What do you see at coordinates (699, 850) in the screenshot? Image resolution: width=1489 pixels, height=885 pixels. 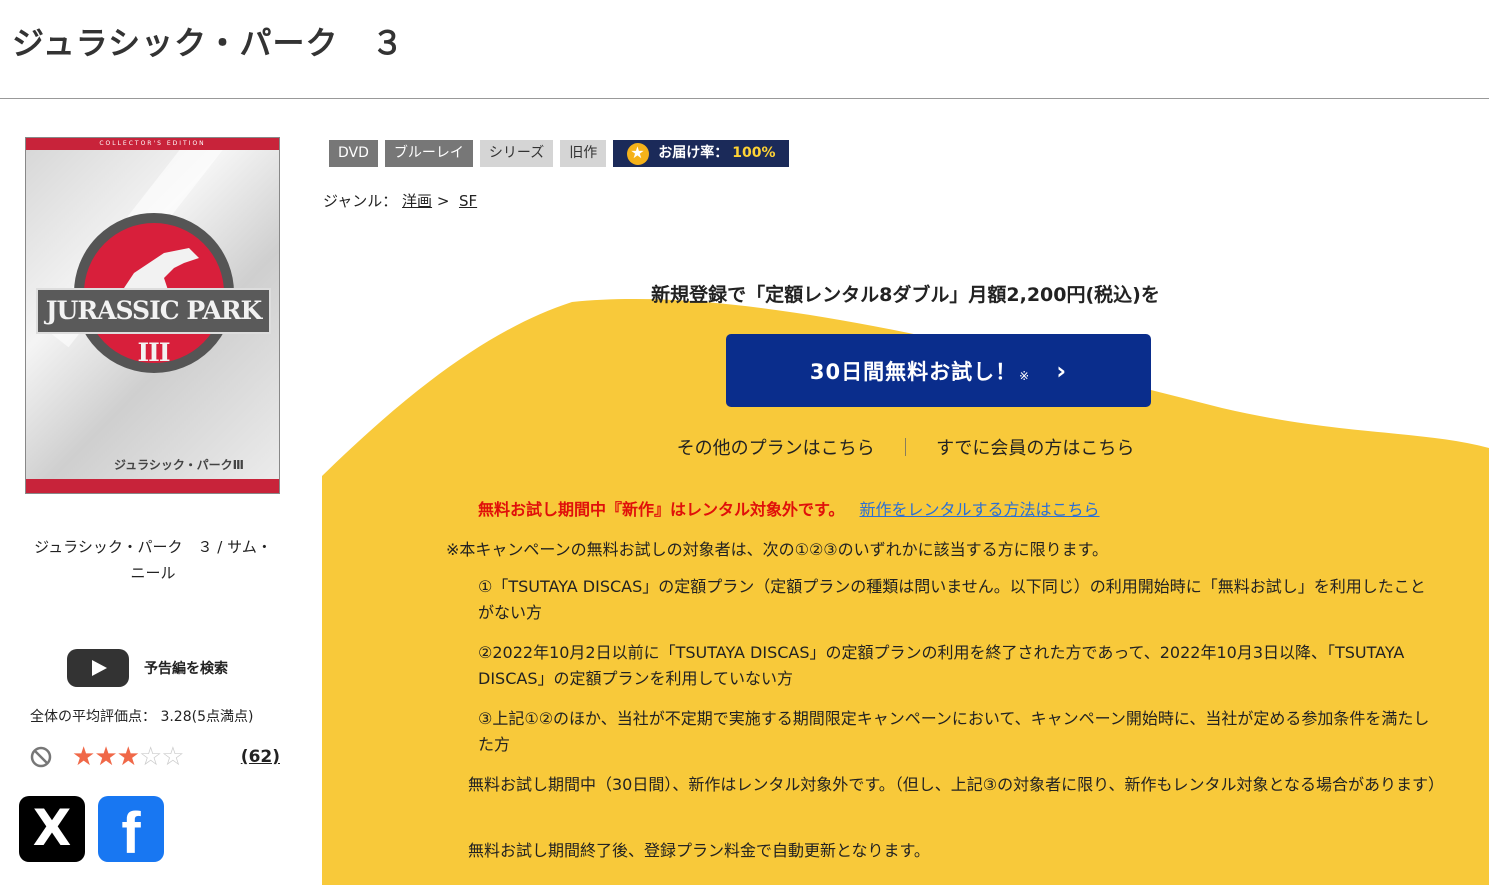 I see `auto-renew-note: 無料お試し期間終了後、登録プラン料金で自動更新となります。` at bounding box center [699, 850].